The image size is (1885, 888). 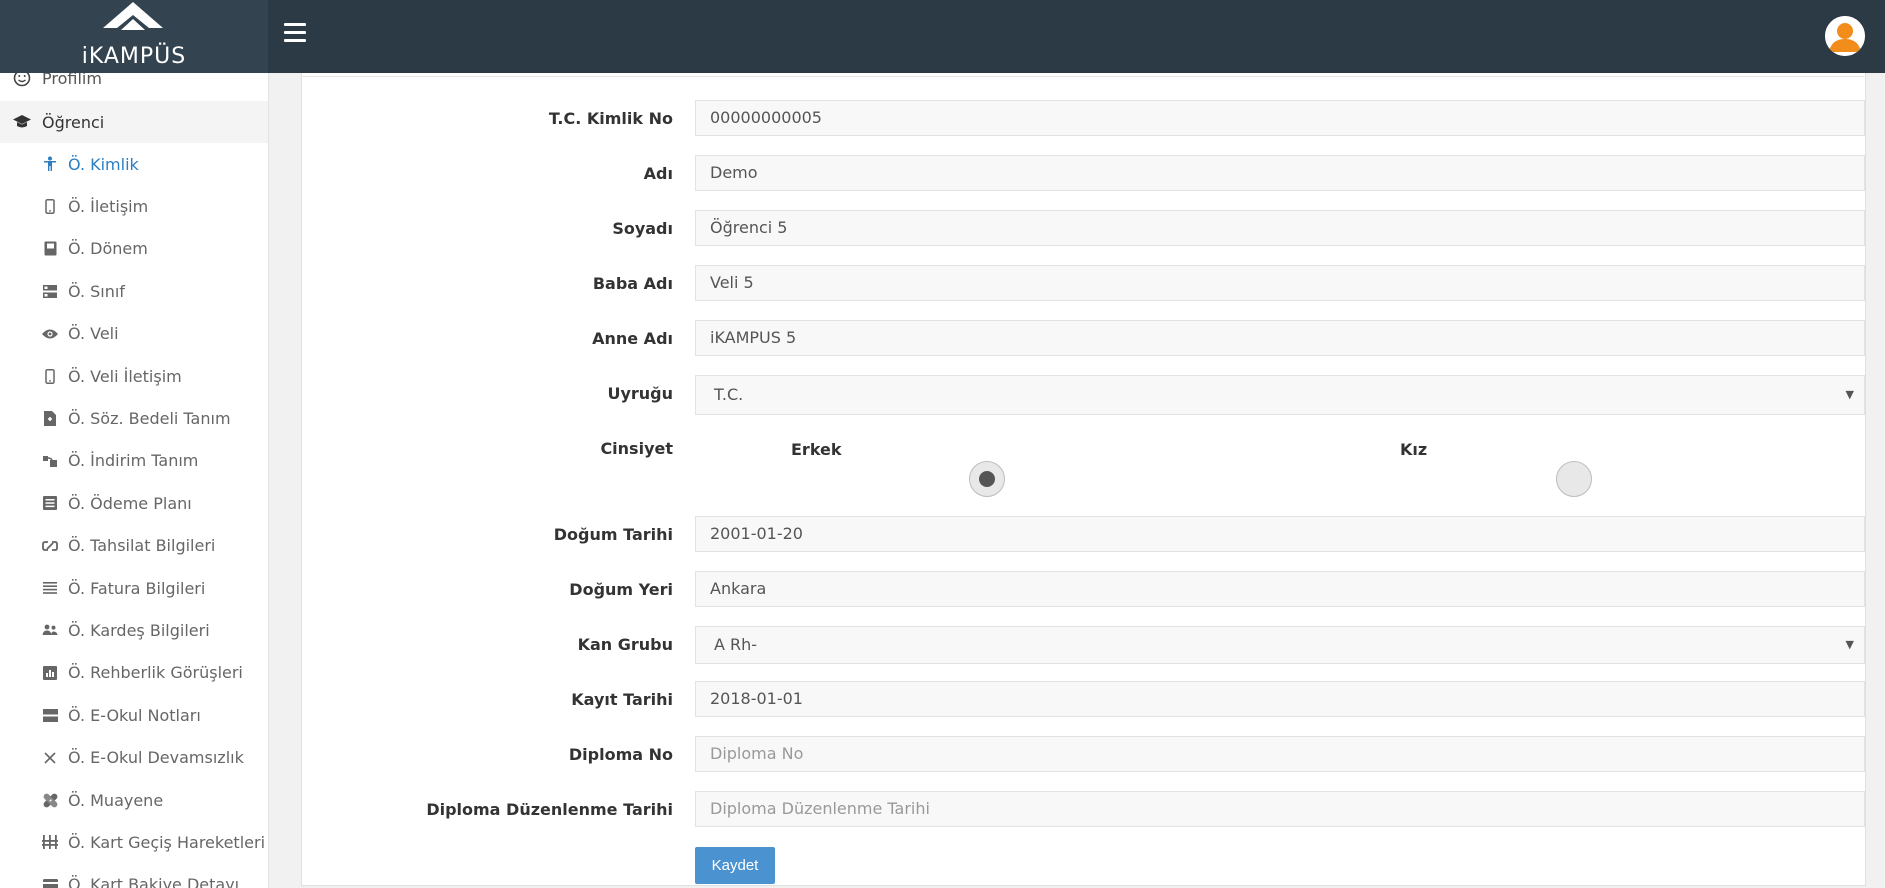 I want to click on save-button: Kaydet, so click(x=735, y=865).